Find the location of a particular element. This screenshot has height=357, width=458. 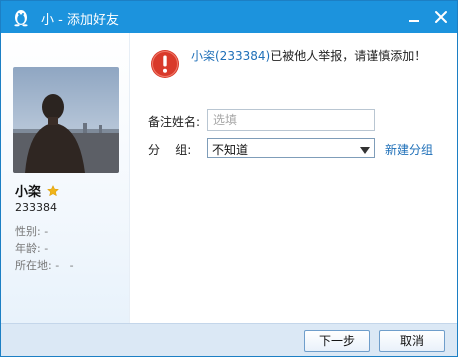

location-line: 所在地: - - is located at coordinates (44, 265).